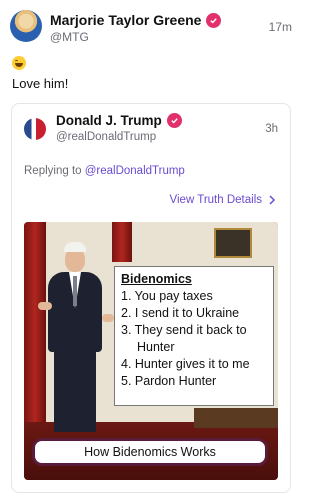 Image resolution: width=320 pixels, height=500 pixels. I want to click on replying-to-link: @realDonaldTrump, so click(135, 171).